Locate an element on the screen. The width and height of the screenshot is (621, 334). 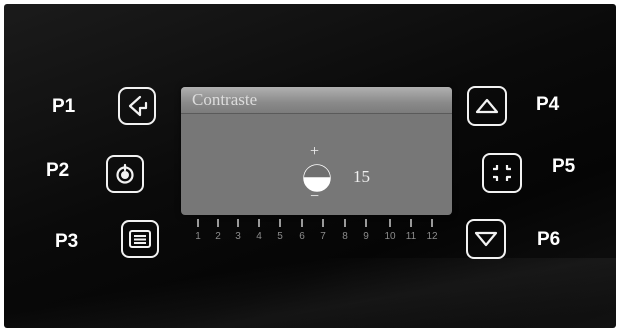
menu-list-icon is located at coordinates (140, 239).